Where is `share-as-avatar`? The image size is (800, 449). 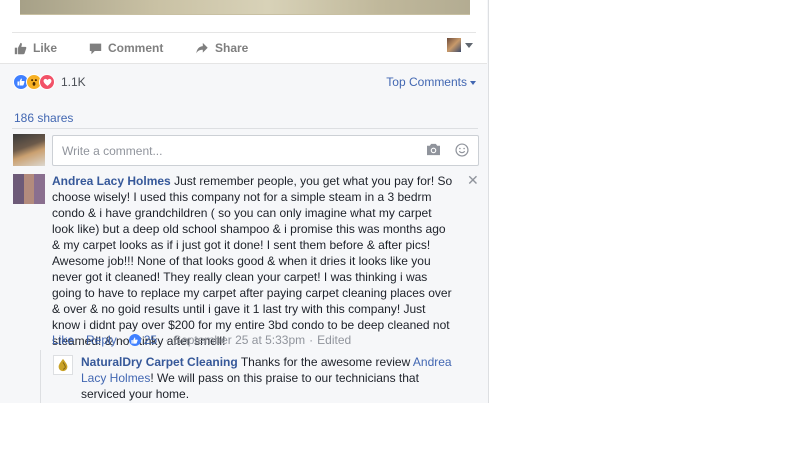 share-as-avatar is located at coordinates (454, 45).